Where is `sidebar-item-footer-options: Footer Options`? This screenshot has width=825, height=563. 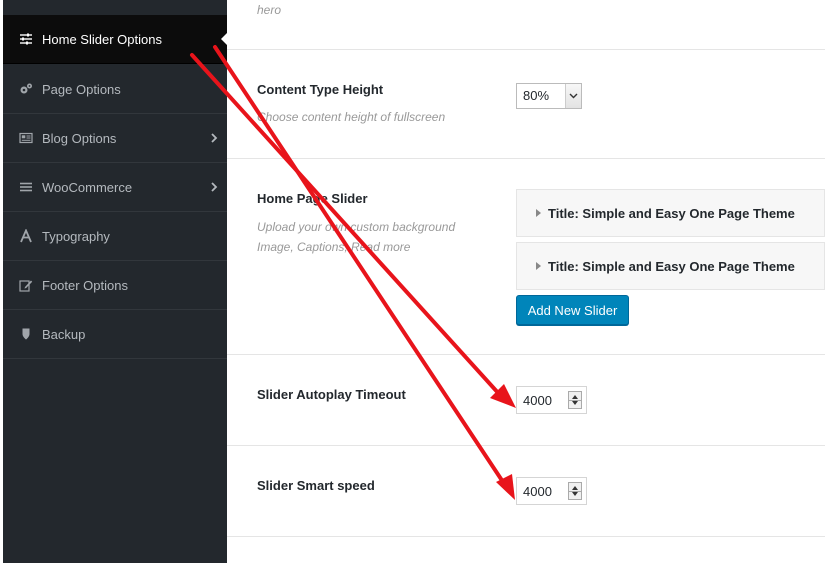
sidebar-item-footer-options: Footer Options is located at coordinates (115, 285).